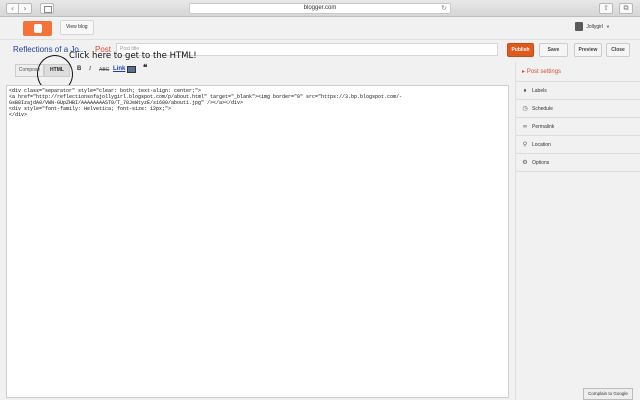 The height and width of the screenshot is (400, 640). Describe the element at coordinates (626, 8) in the screenshot. I see `tabs-overview-icon: ⧉` at that location.